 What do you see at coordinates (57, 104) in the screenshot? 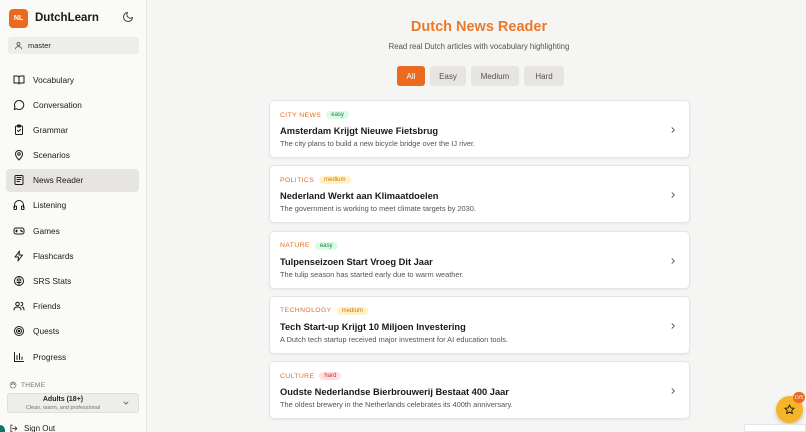
I see `sidebar-item-label: Conversation` at bounding box center [57, 104].